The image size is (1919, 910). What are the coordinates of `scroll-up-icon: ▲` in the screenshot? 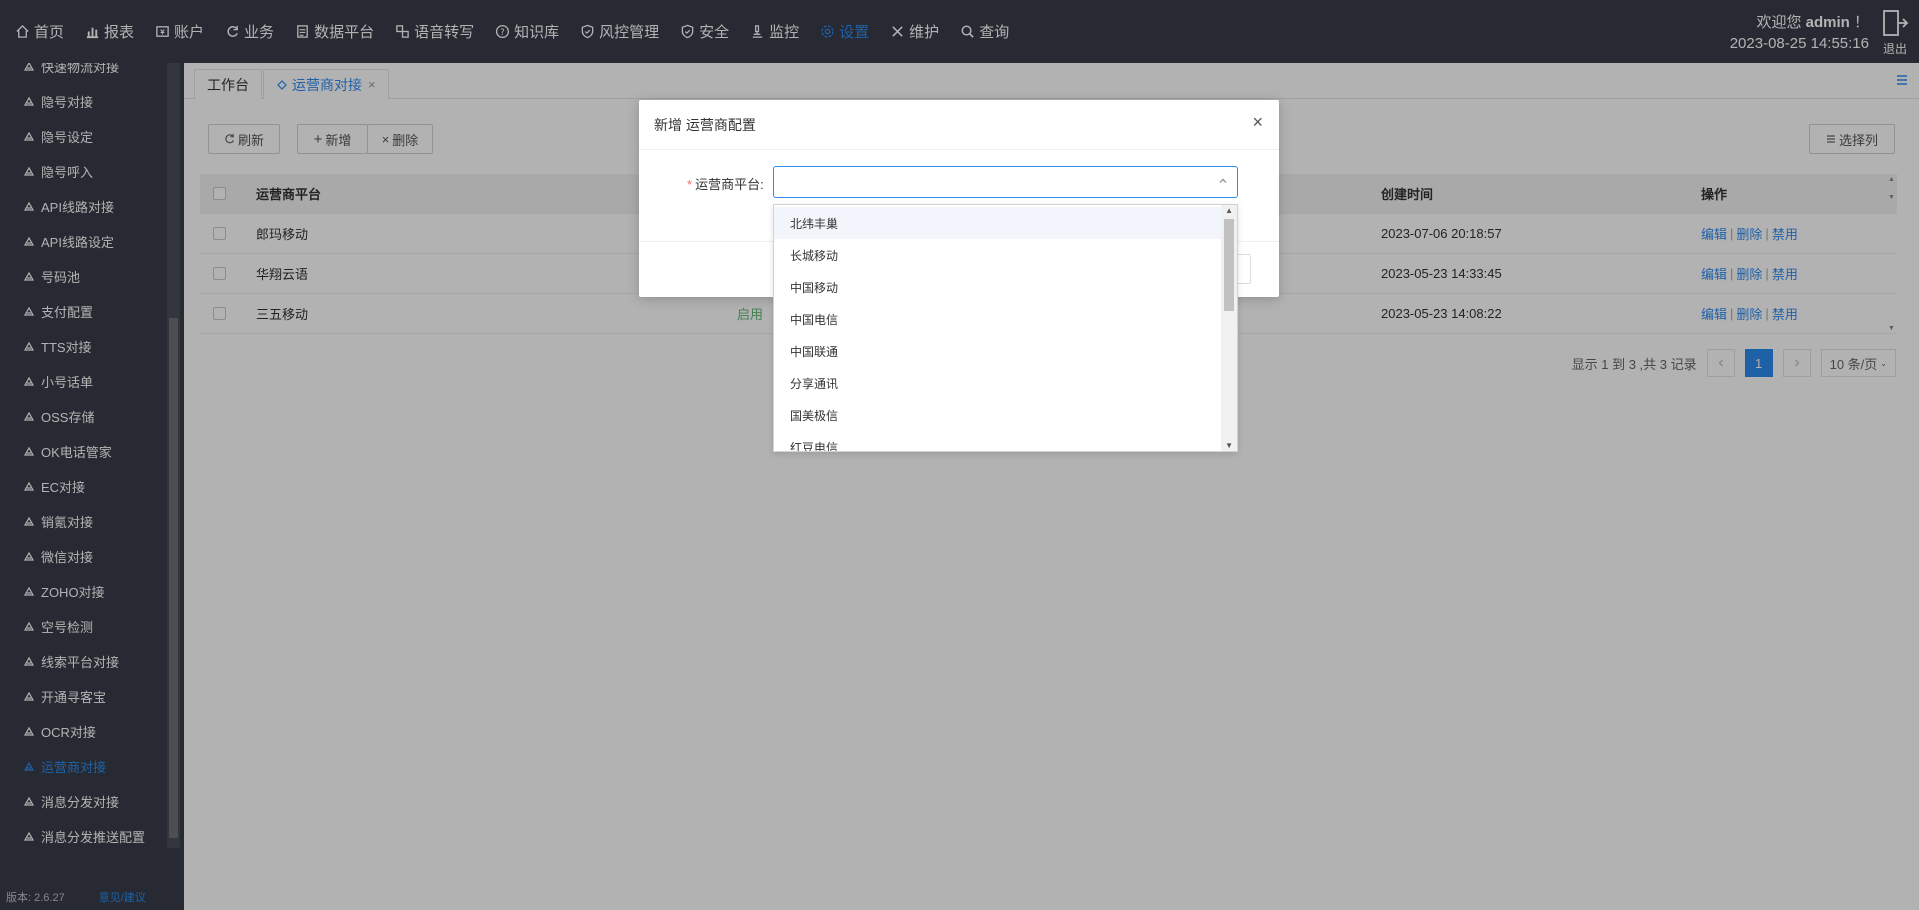 It's located at (1229, 210).